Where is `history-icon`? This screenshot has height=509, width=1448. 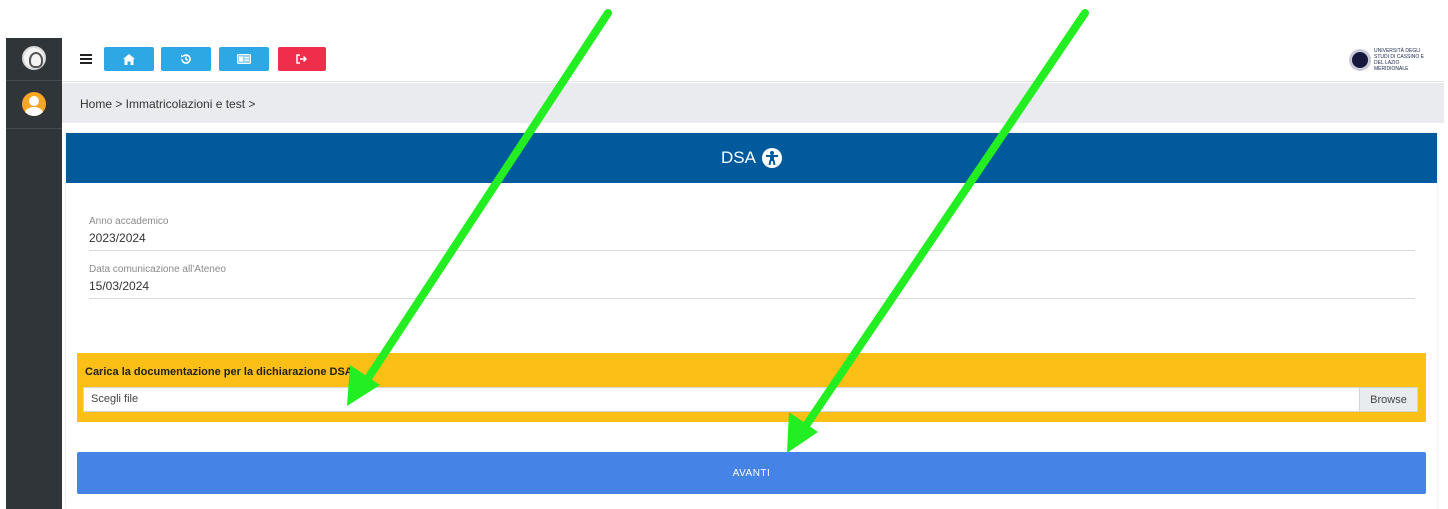 history-icon is located at coordinates (186, 59).